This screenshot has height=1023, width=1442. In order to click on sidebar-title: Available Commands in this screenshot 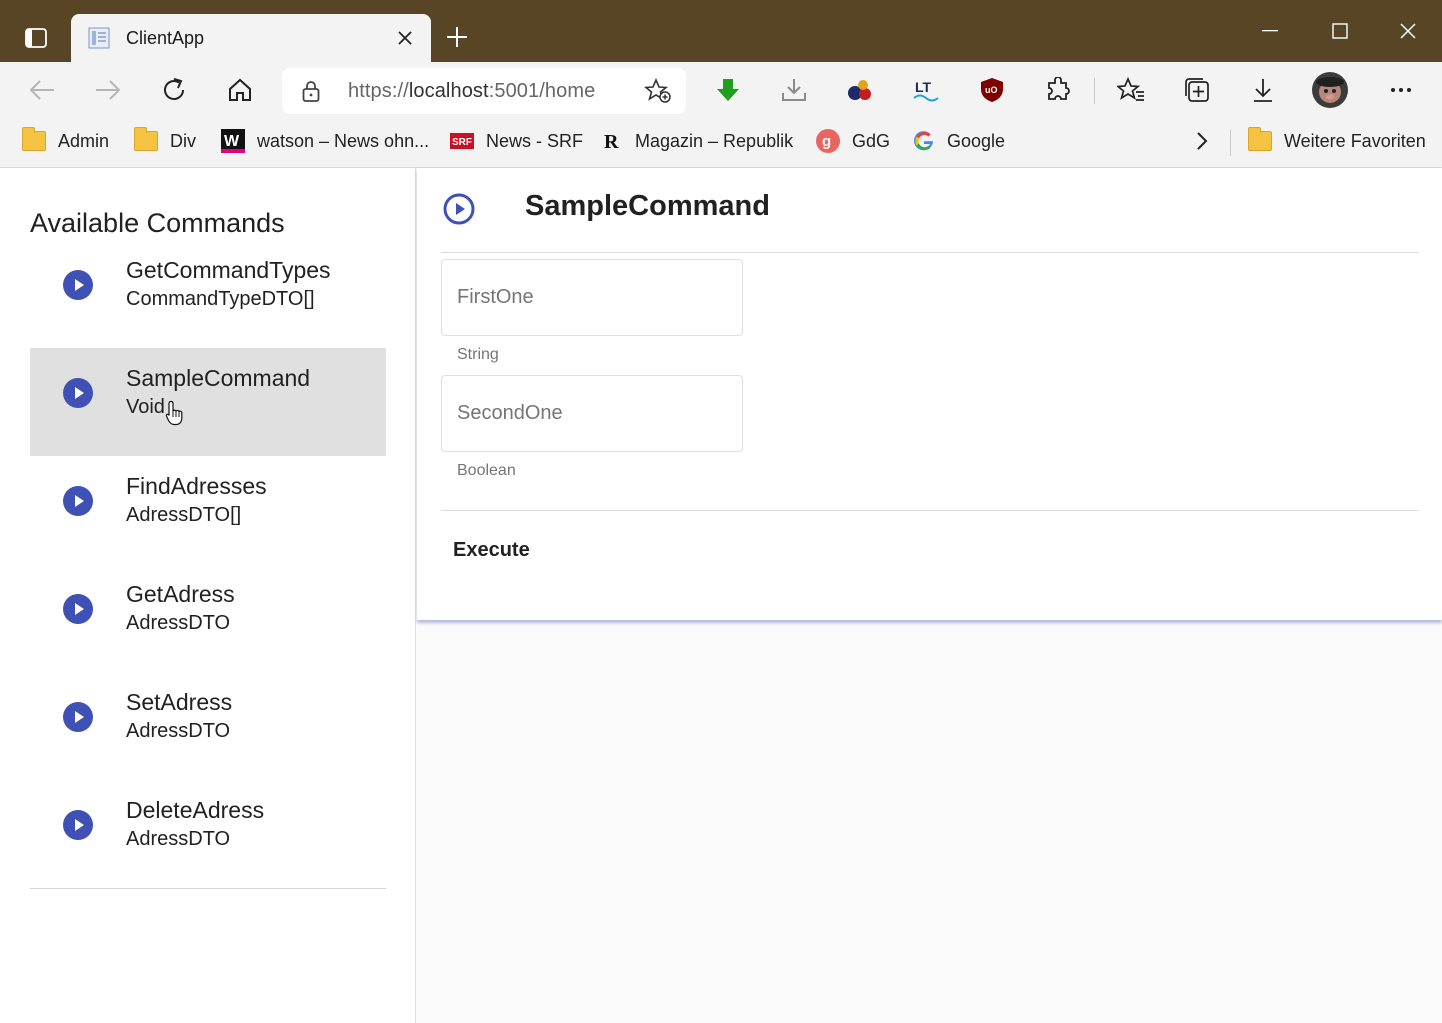, I will do `click(157, 223)`.